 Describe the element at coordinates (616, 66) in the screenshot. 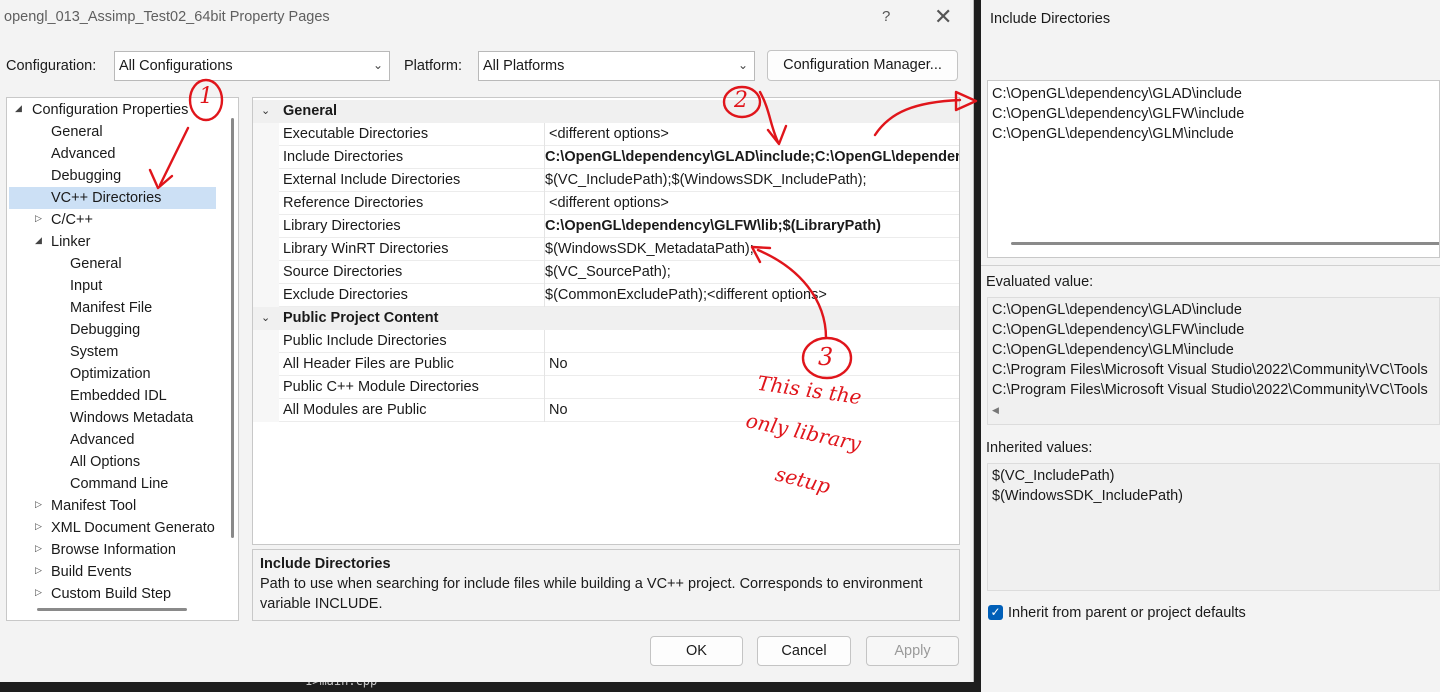

I see `platform-combo: All Platforms ⌄` at that location.